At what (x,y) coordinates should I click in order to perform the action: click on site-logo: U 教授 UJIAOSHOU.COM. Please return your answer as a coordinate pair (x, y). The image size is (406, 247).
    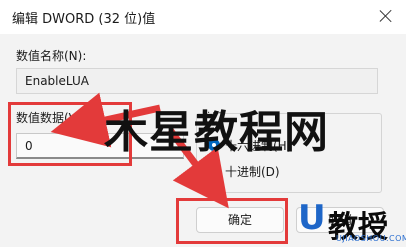
    Looking at the image, I should click on (351, 220).